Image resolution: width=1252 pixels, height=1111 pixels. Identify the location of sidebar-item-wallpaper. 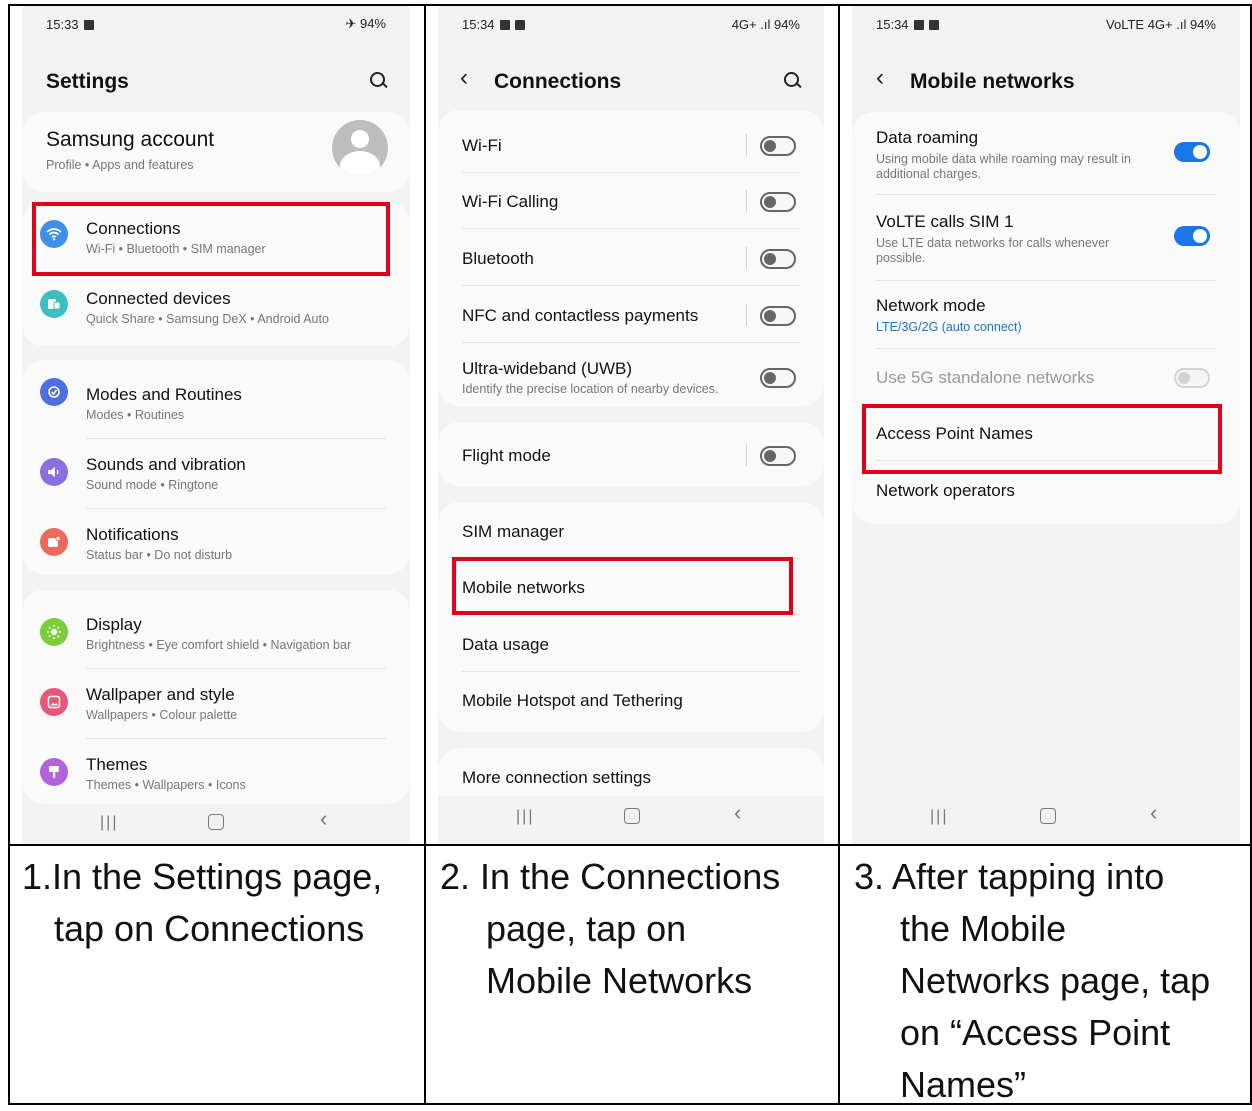
(216, 703).